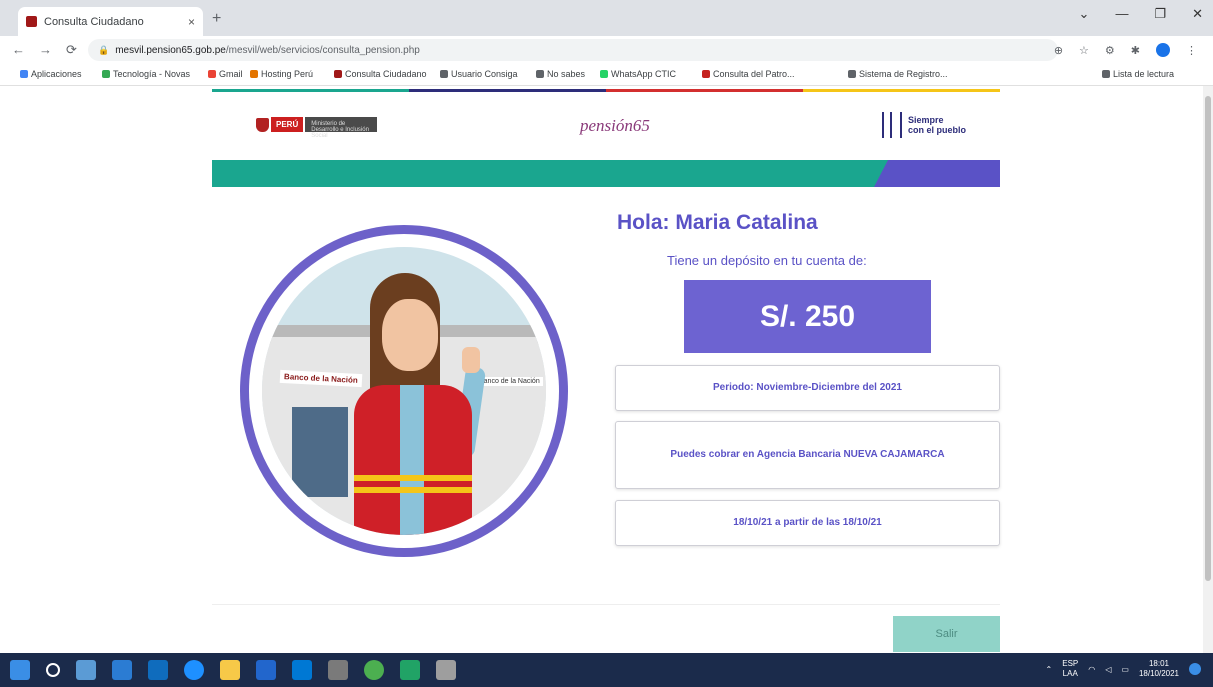 The width and height of the screenshot is (1213, 687). What do you see at coordinates (1049, 669) in the screenshot?
I see `chevron-up-icon: ⌃` at bounding box center [1049, 669].